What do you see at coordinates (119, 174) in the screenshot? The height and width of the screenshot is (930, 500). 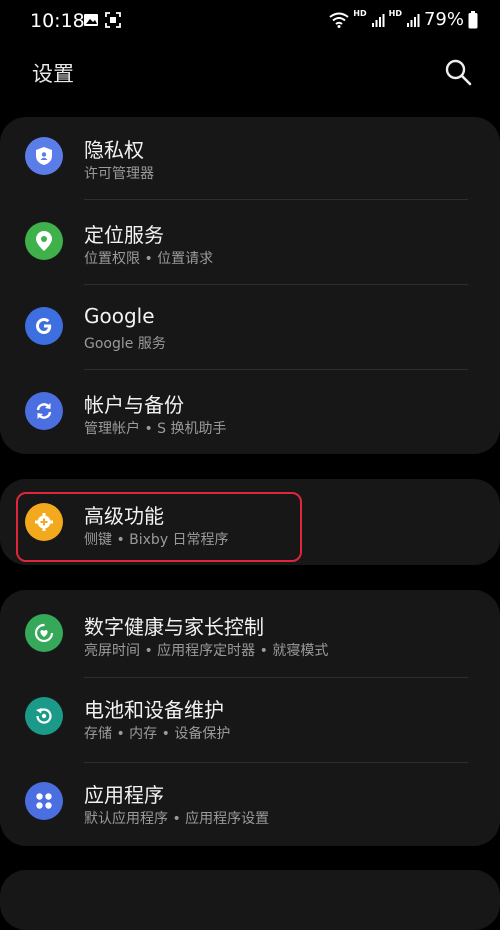 I see `settings-item-subtitle: 许可管理器` at bounding box center [119, 174].